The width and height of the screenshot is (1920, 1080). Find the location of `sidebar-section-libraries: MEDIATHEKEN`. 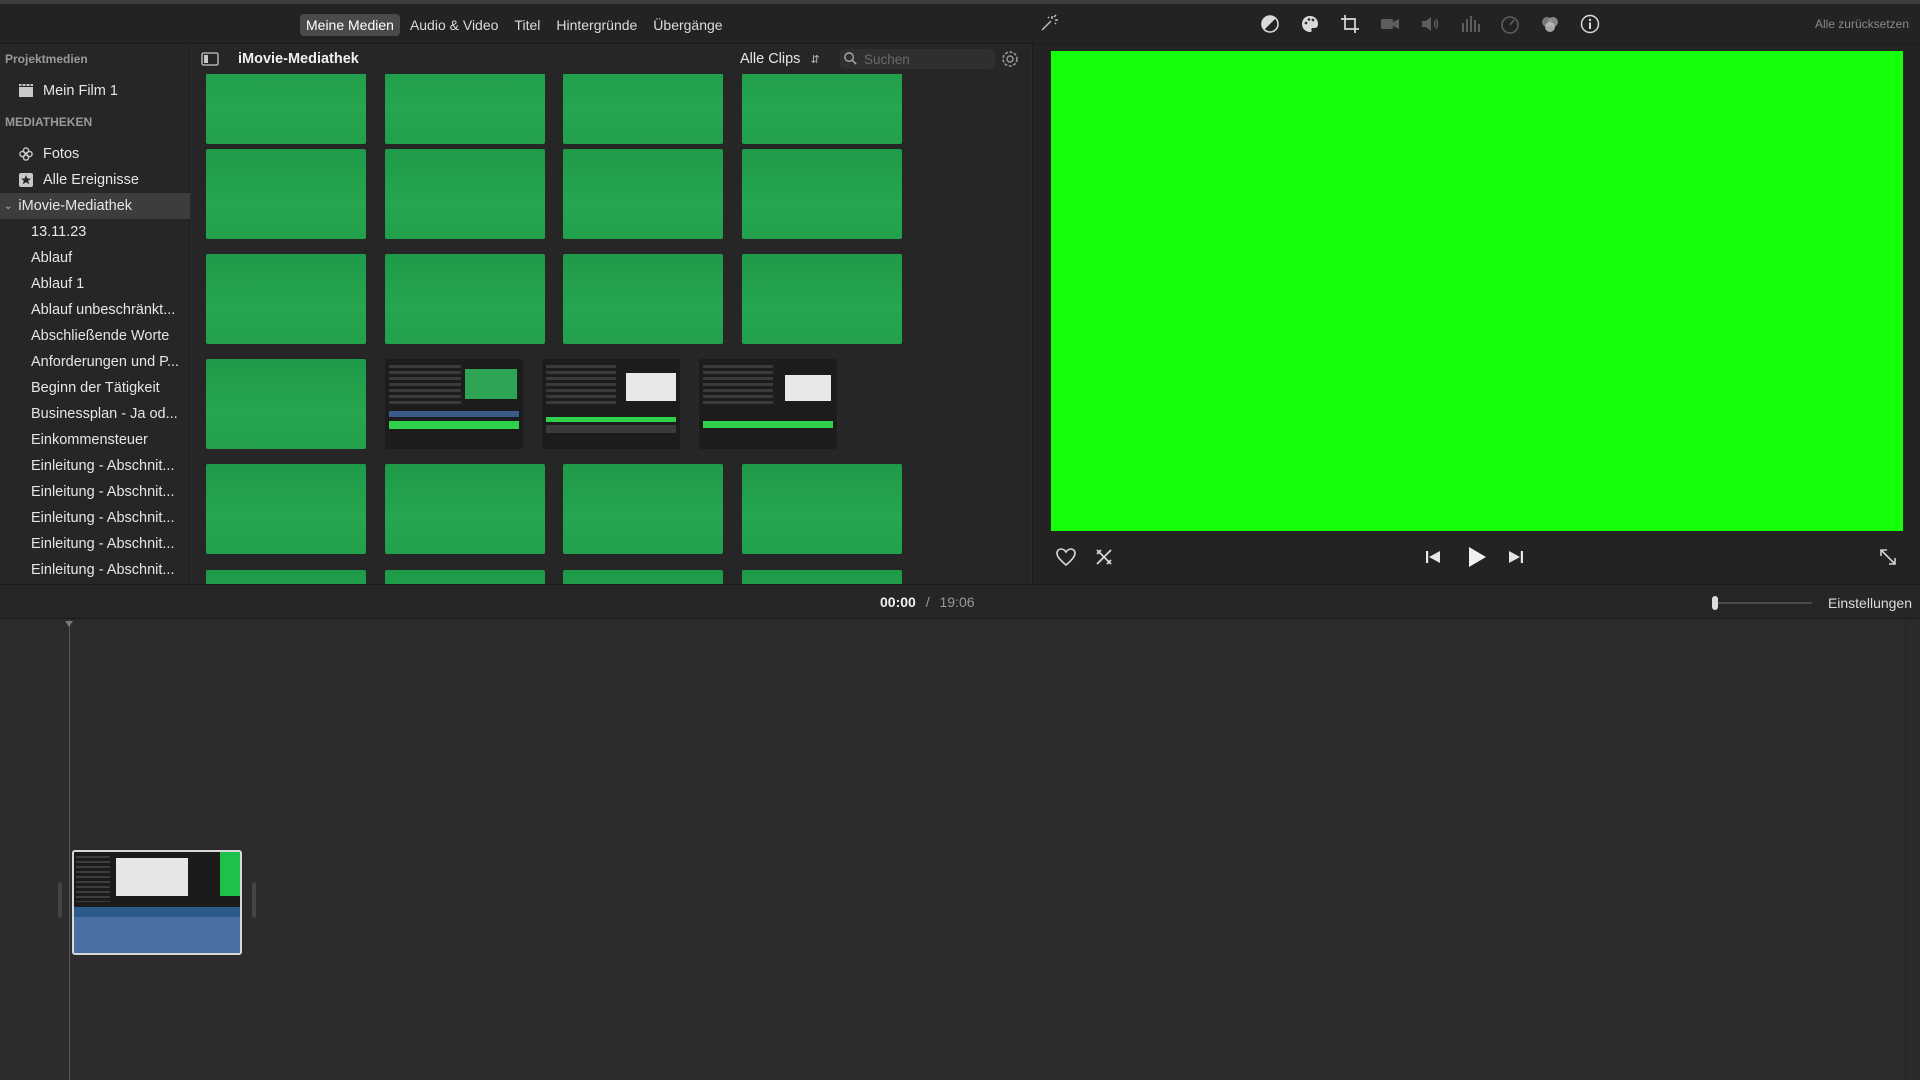

sidebar-section-libraries: MEDIATHEKEN is located at coordinates (49, 122).